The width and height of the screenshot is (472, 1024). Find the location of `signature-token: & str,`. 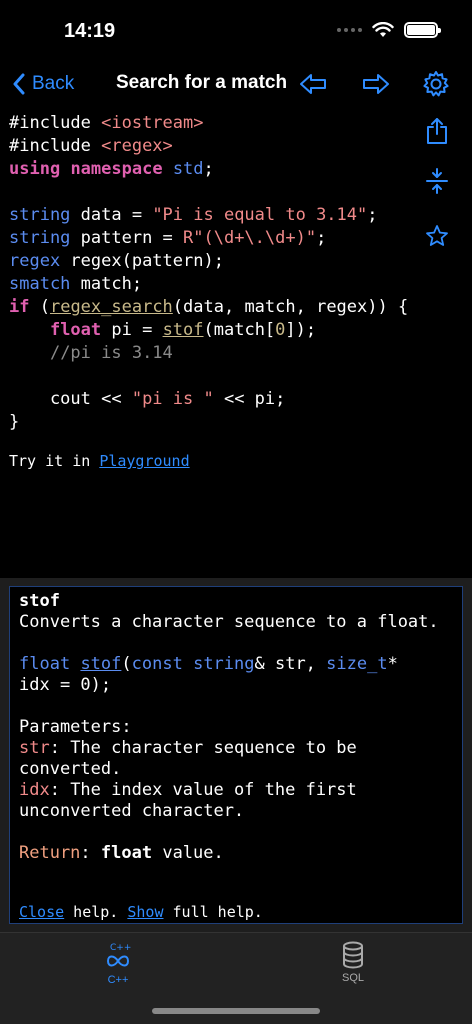

signature-token: & str, is located at coordinates (290, 664).